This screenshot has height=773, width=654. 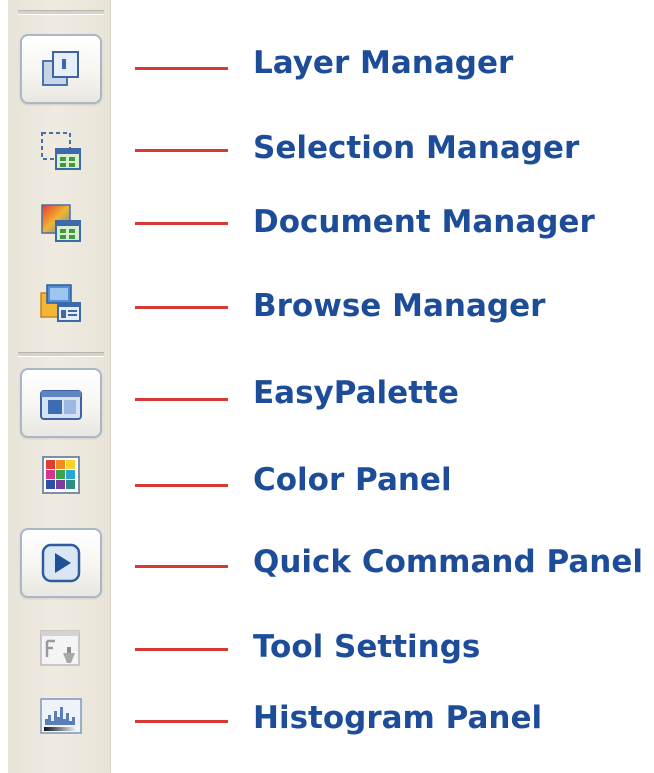 What do you see at coordinates (181, 399) in the screenshot?
I see `leader-line-easypalette` at bounding box center [181, 399].